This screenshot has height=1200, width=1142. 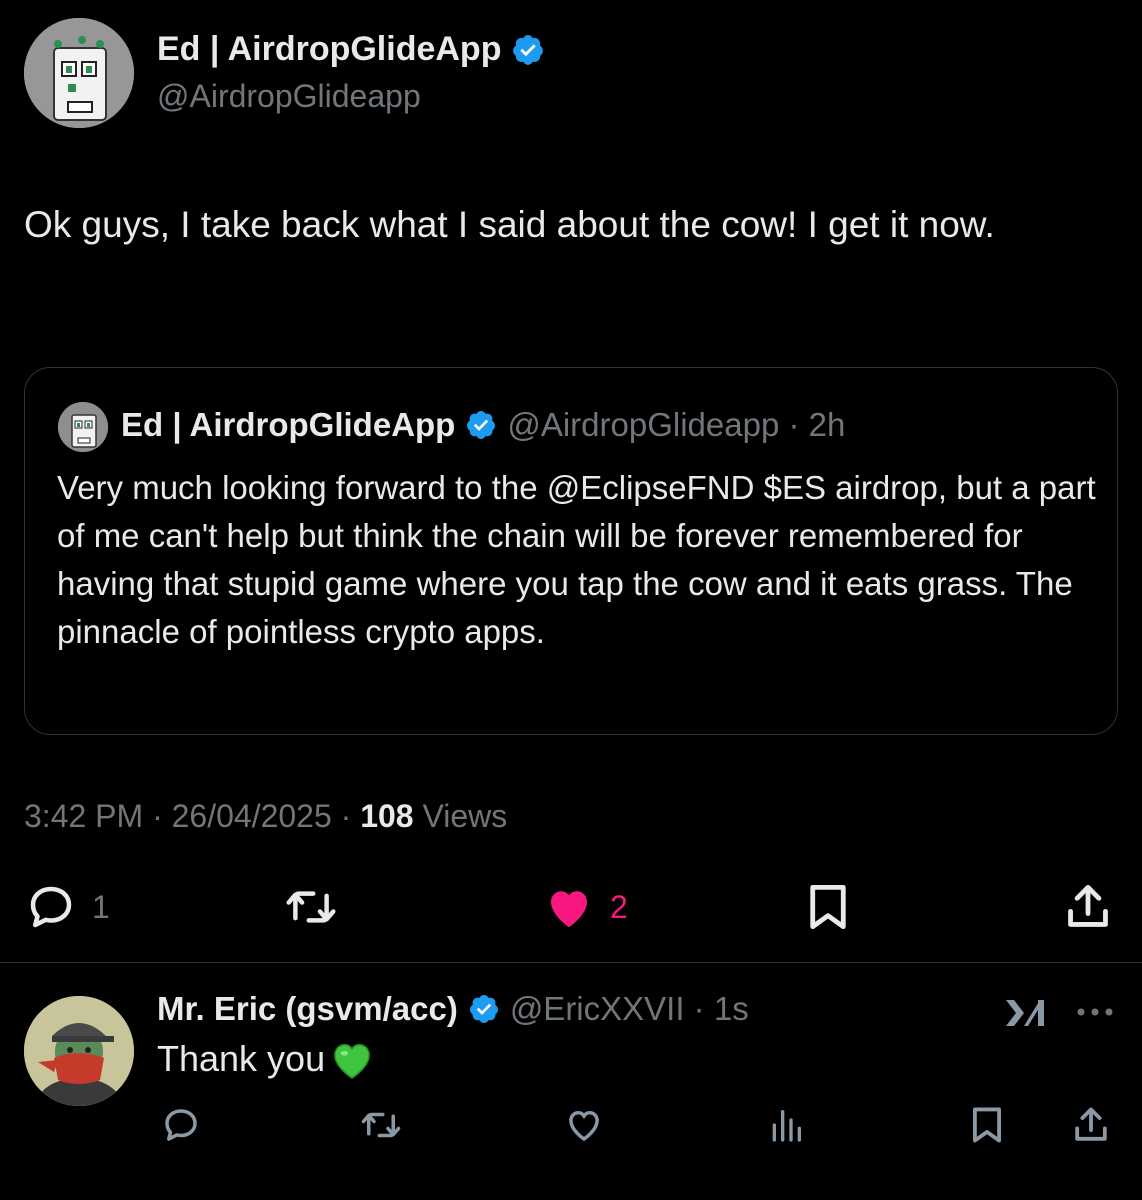 I want to click on quote-author-handle: @AirdropGlideapp, so click(x=643, y=424).